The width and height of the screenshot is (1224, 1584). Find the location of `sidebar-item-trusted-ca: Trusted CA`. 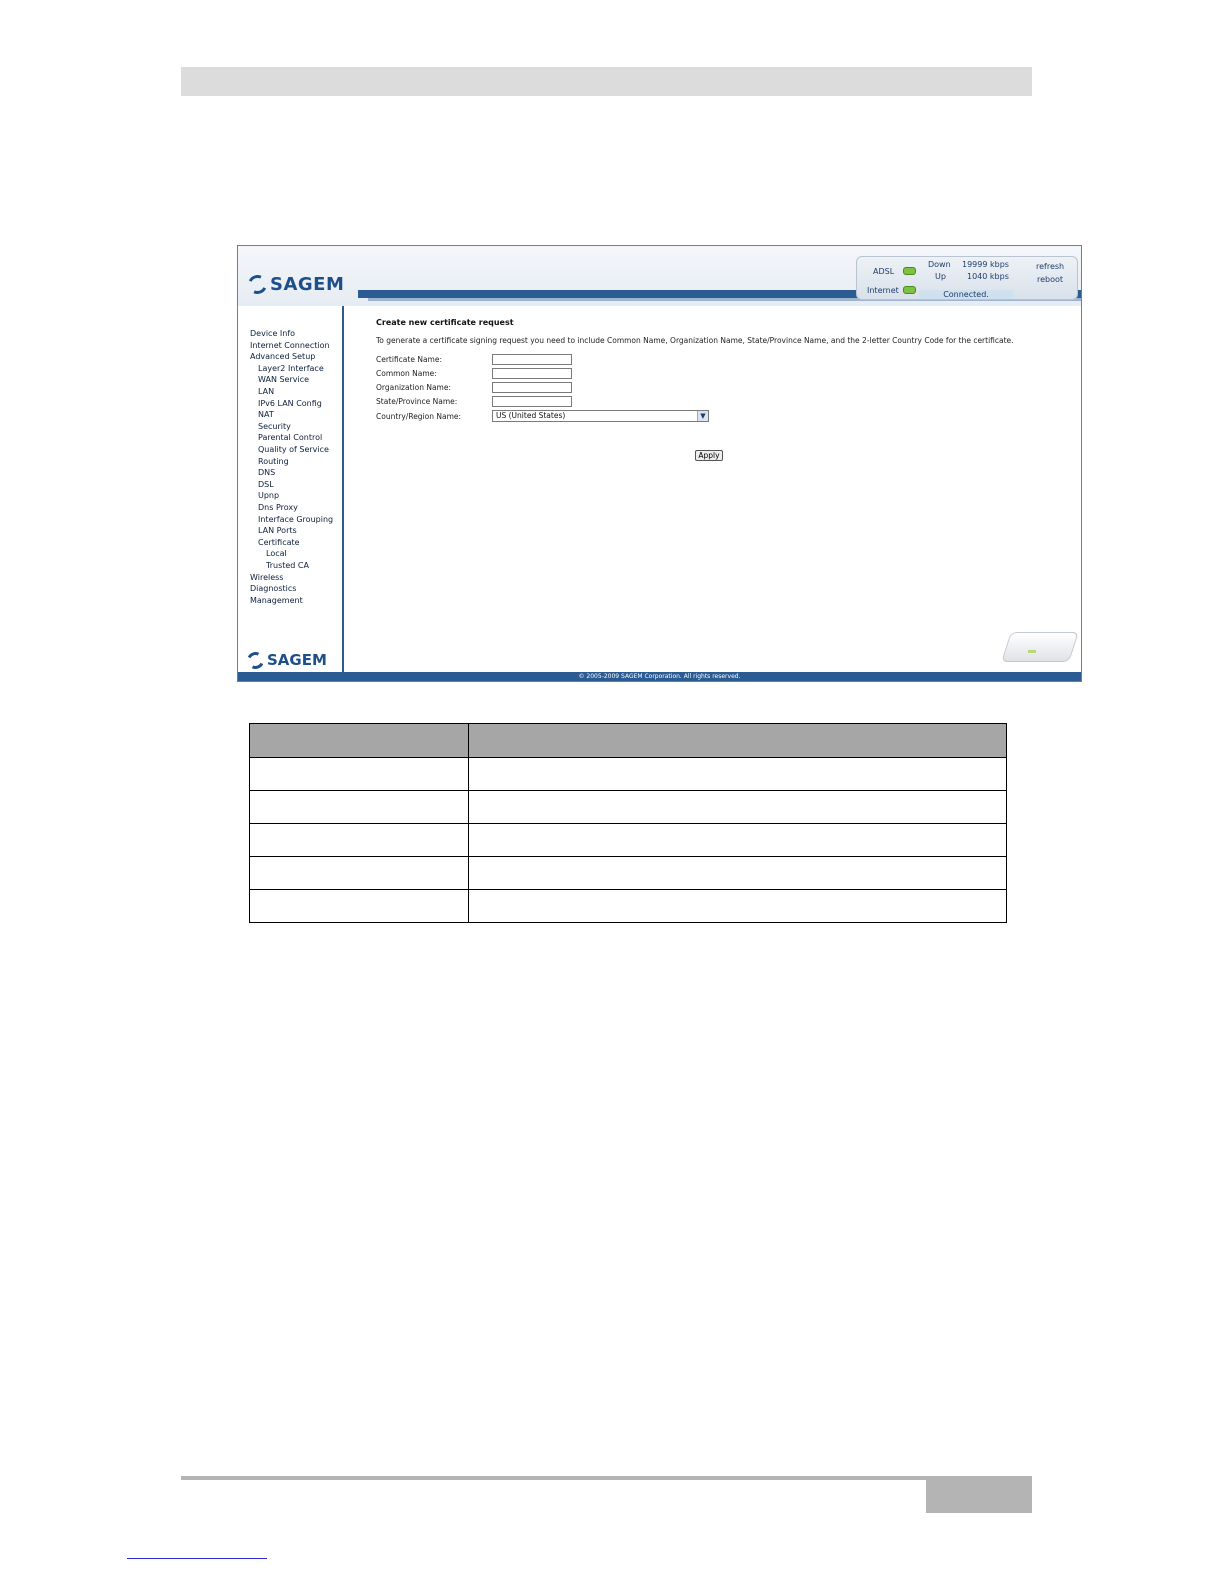

sidebar-item-trusted-ca: Trusted CA is located at coordinates (287, 566).